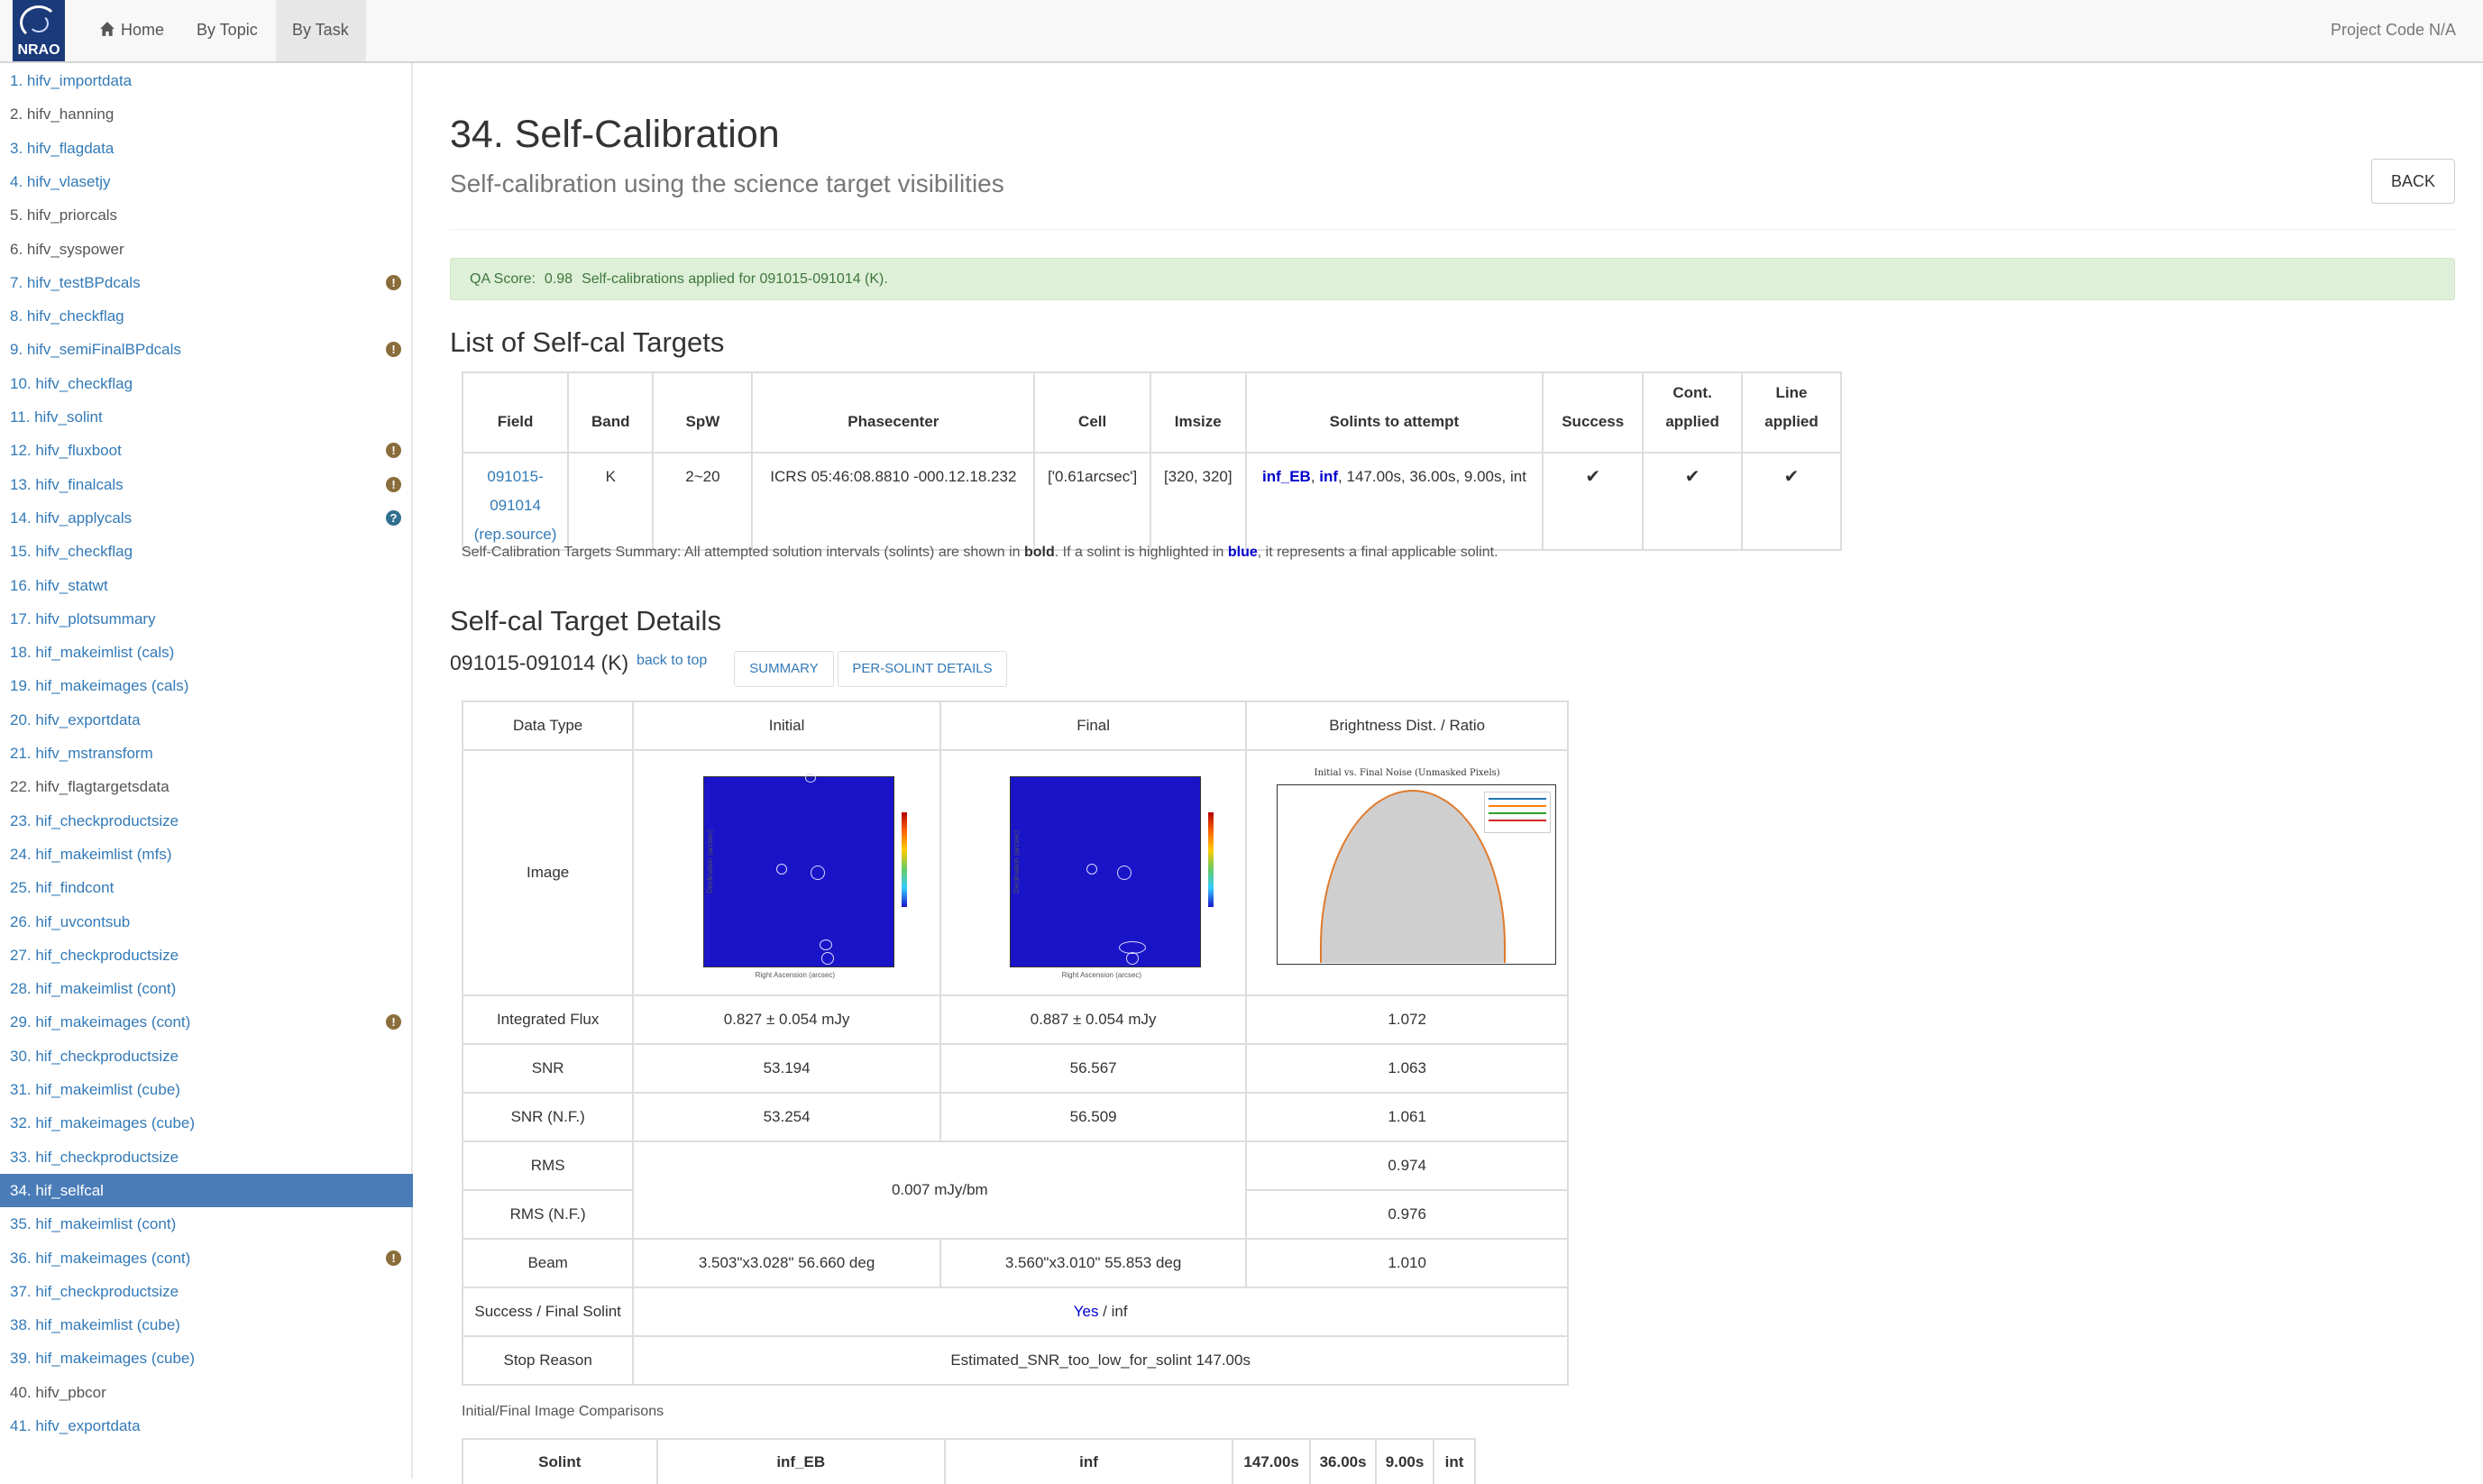 The image size is (2483, 1484). Describe the element at coordinates (548, 1312) in the screenshot. I see `row-label: Success / Final Solint` at that location.